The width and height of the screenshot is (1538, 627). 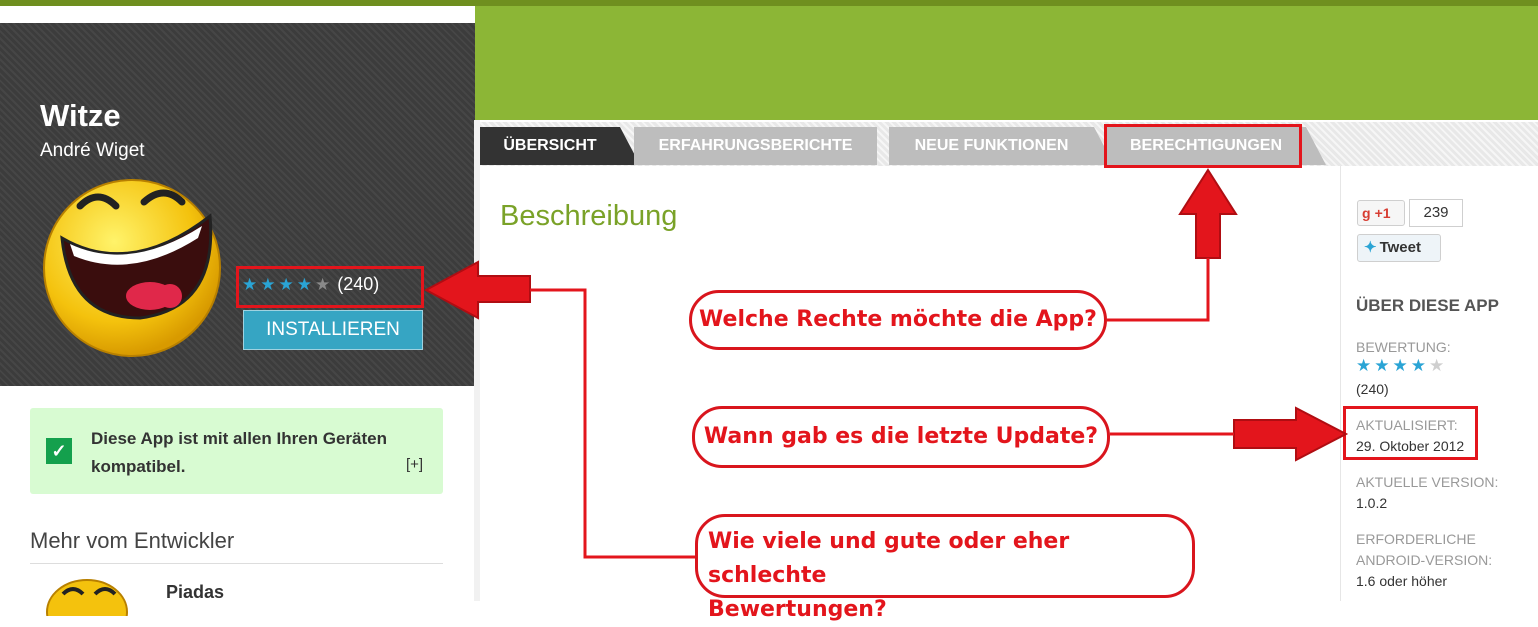 I want to click on annotation-question-update: Wann gab es die letzte Update?, so click(x=901, y=437).